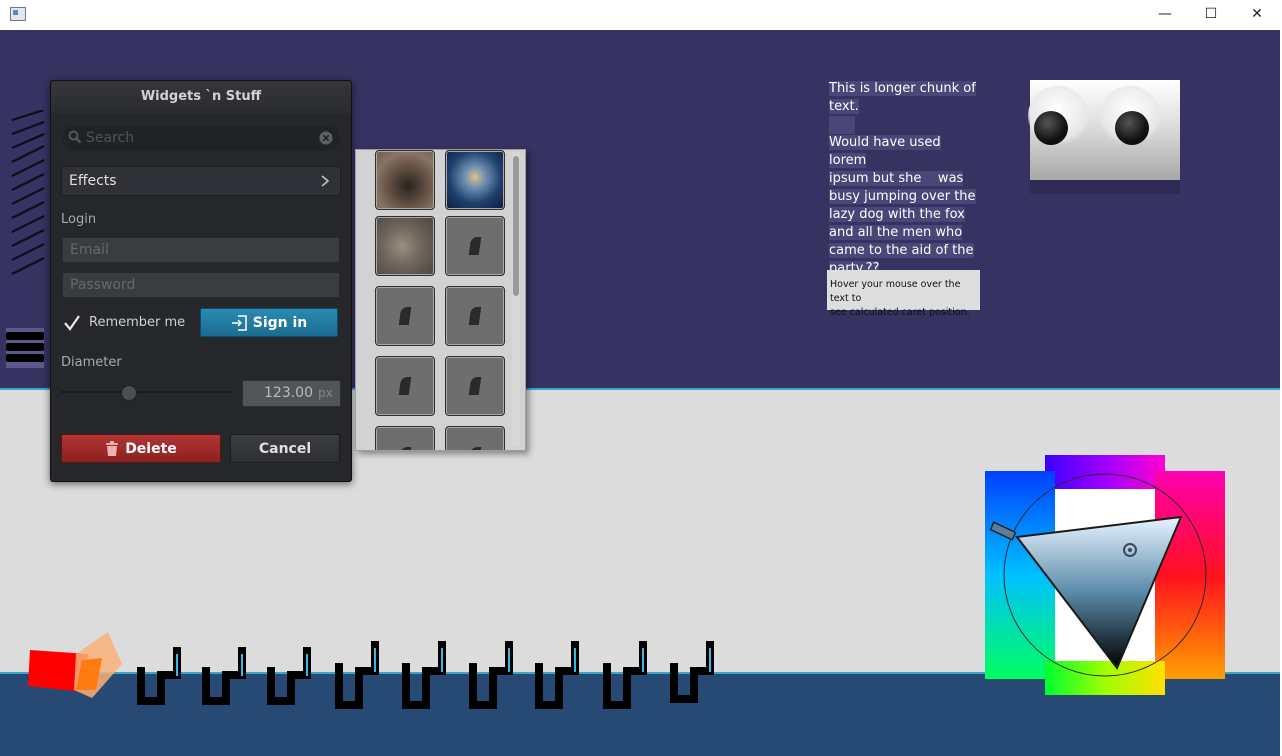 The width and height of the screenshot is (1282, 756). Describe the element at coordinates (75, 137) in the screenshot. I see `search-icon` at that location.